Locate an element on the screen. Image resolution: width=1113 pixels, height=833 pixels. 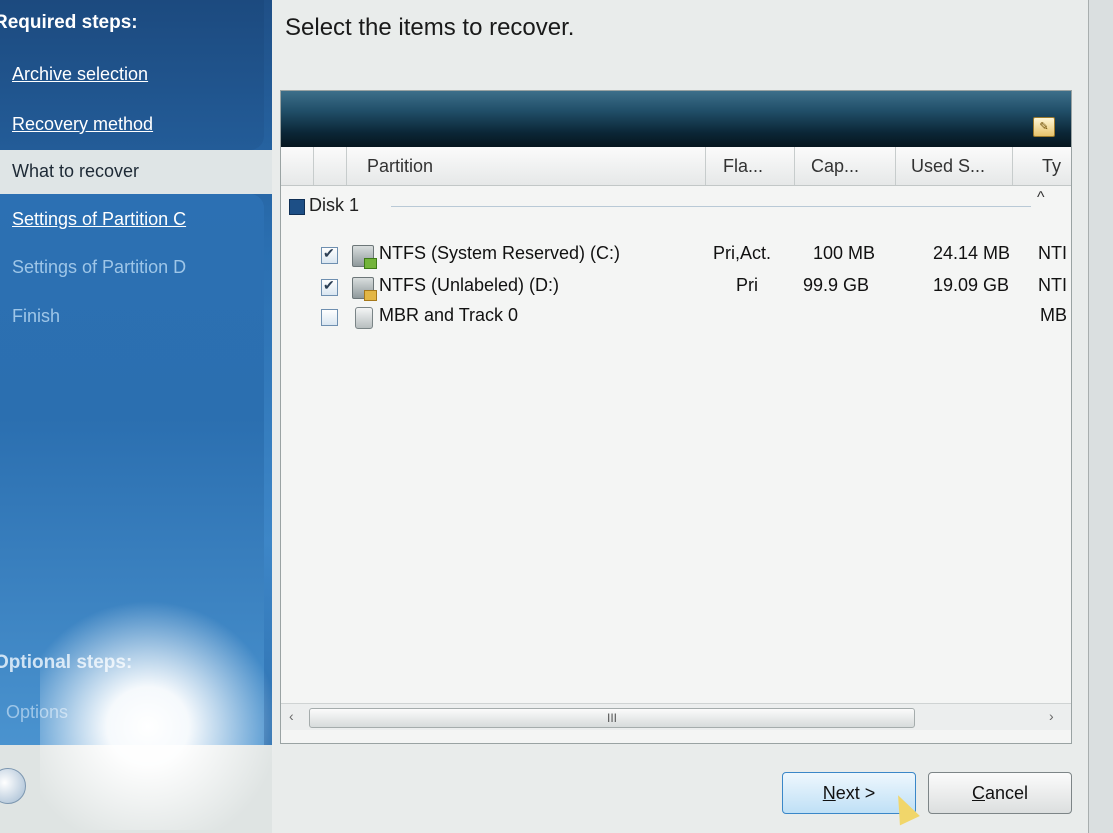
scroll-thumb: III is located at coordinates (612, 718).